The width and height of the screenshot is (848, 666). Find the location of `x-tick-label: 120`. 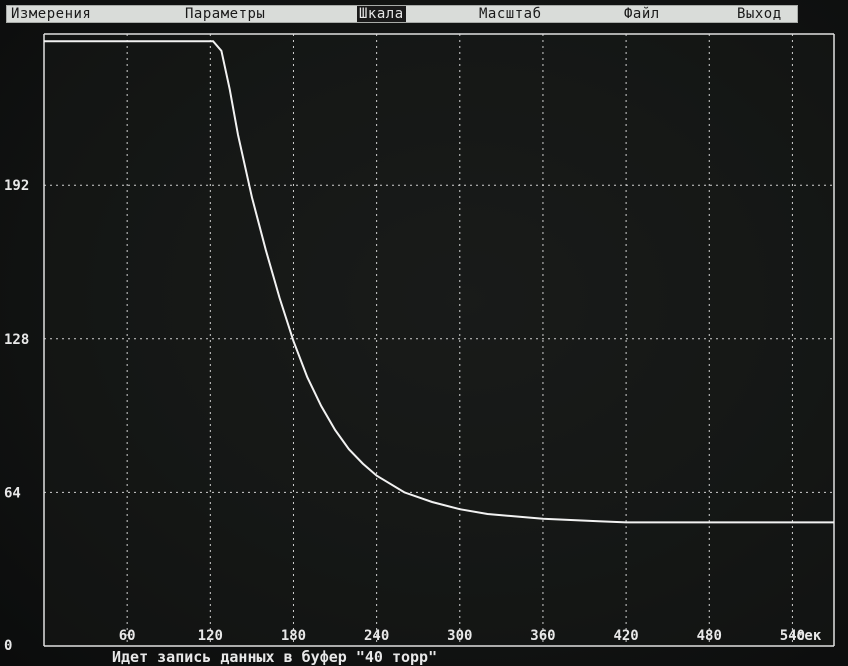

x-tick-label: 120 is located at coordinates (210, 636).